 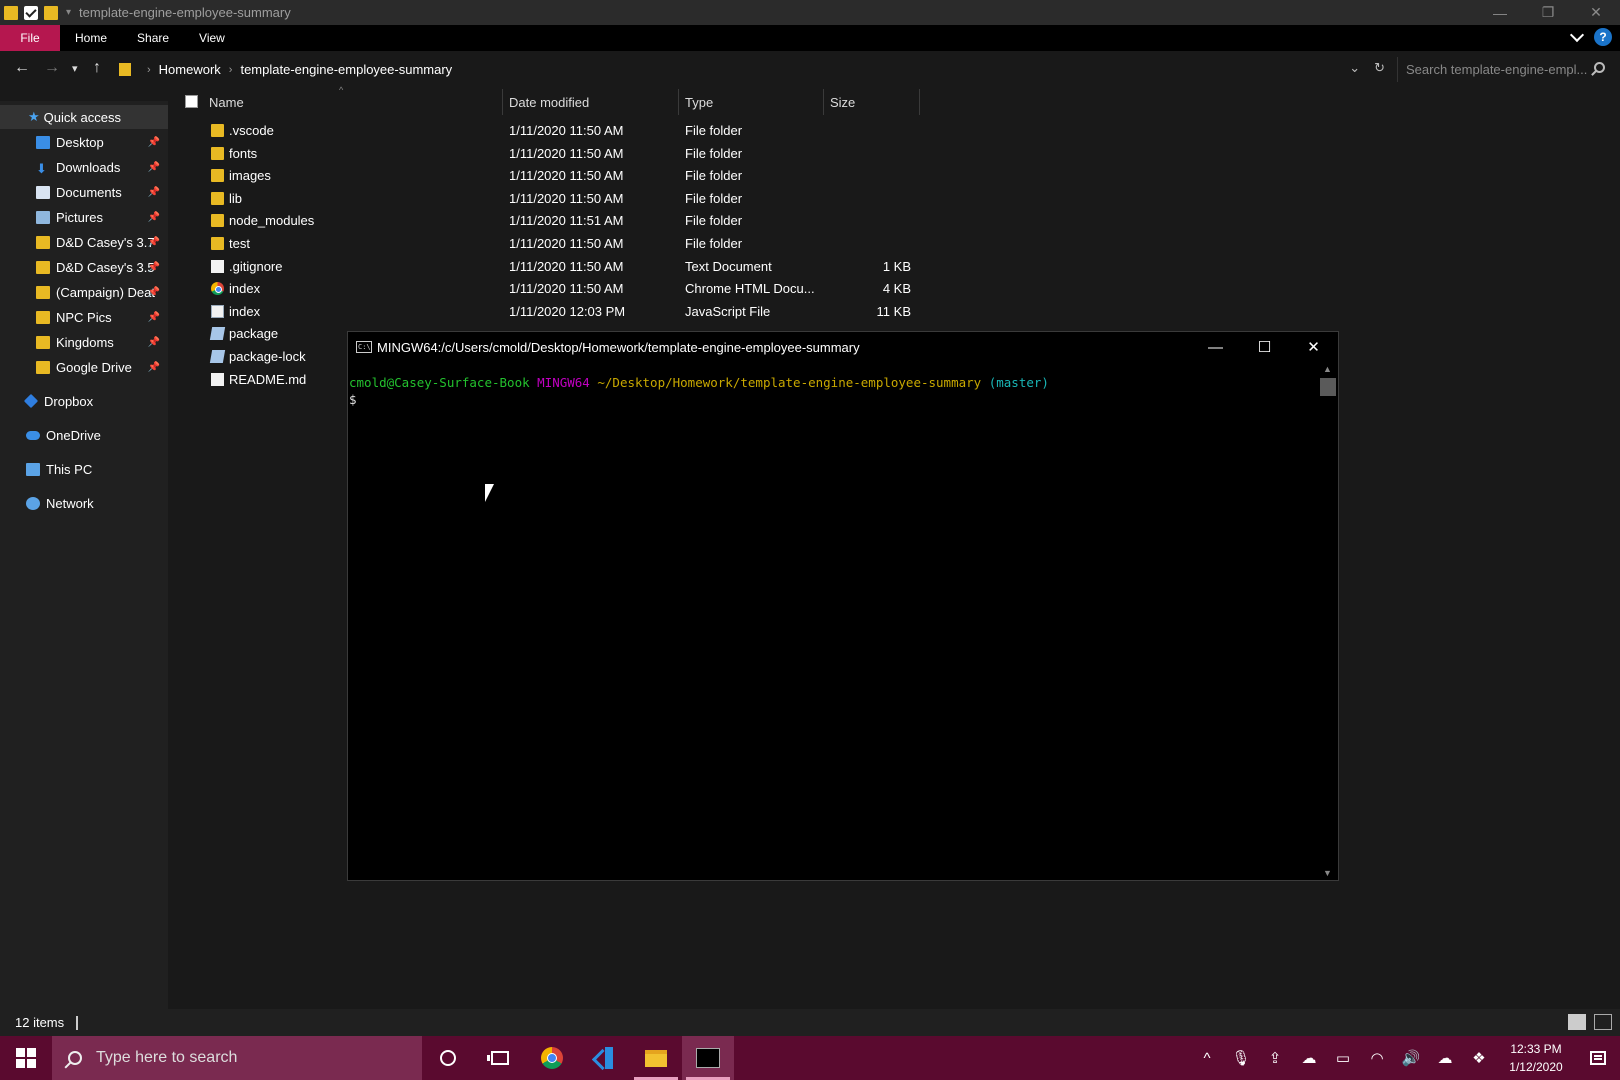 I want to click on sidebar-item-desktop: Desktop 📌, so click(x=84, y=142).